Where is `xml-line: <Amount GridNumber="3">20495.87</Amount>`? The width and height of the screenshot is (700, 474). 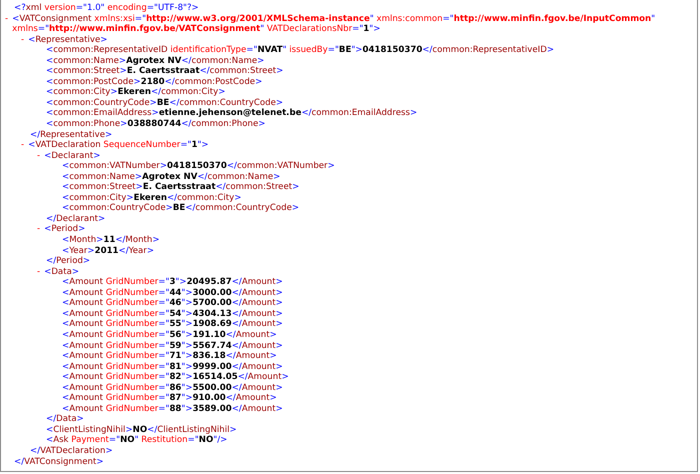 xml-line: <Amount GridNumber="3">20495.87</Amount> is located at coordinates (173, 282).